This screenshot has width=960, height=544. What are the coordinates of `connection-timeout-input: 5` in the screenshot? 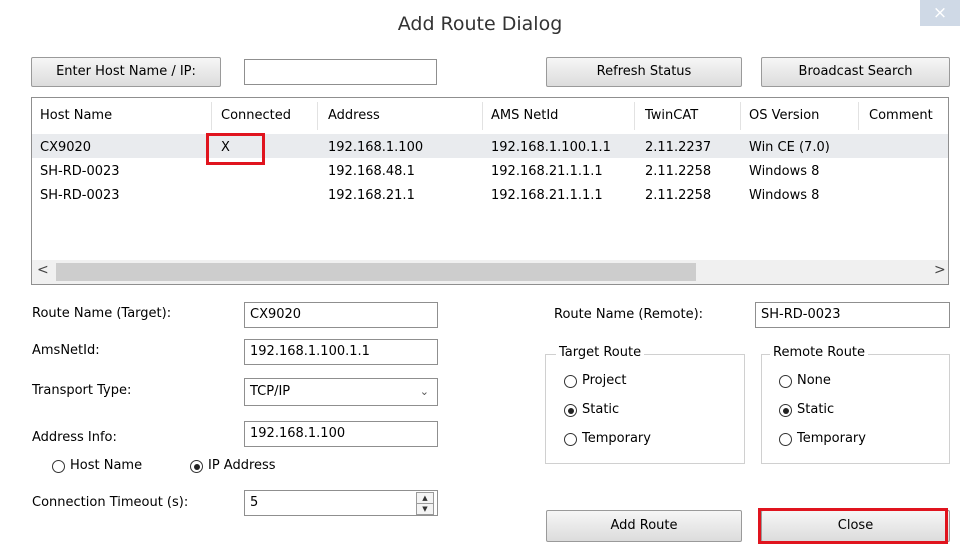 It's located at (341, 503).